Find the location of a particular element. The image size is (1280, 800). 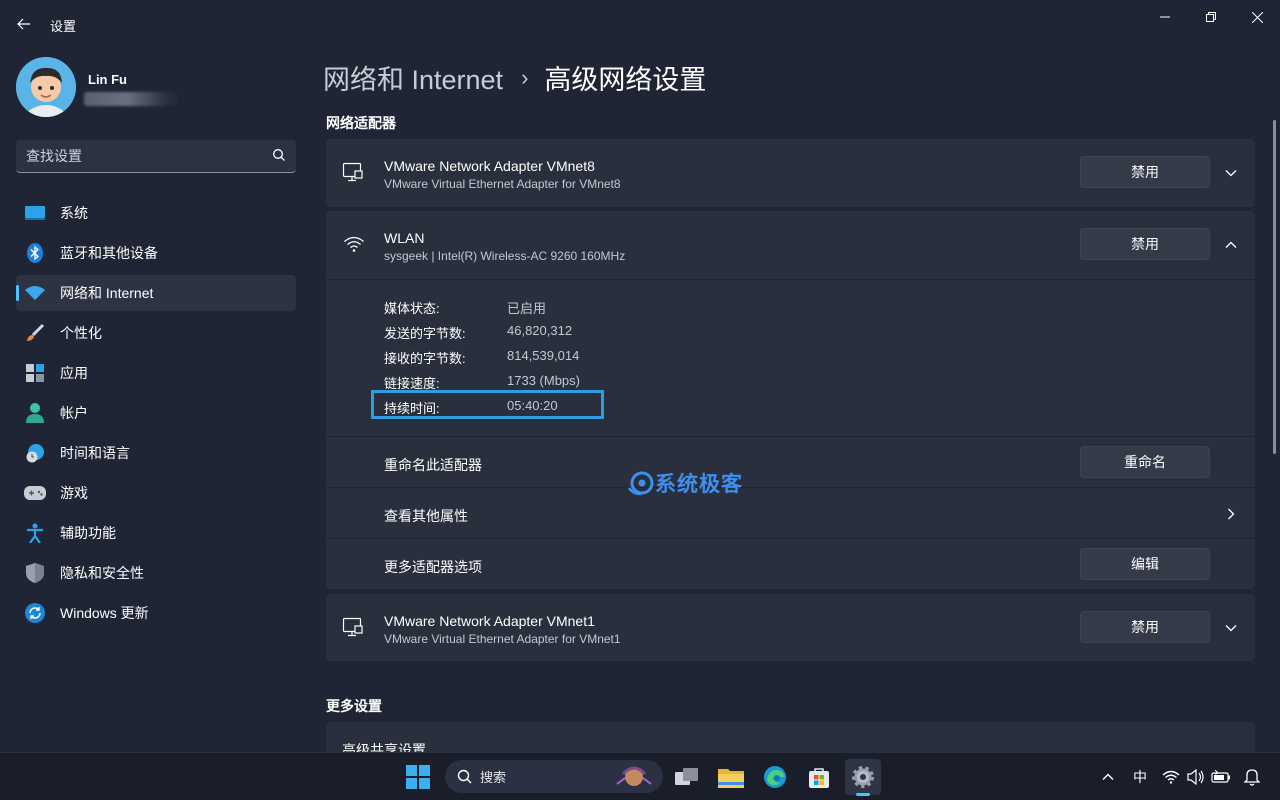

more-adapter-options-row: 更多适配器选项 编辑 is located at coordinates (790, 563).